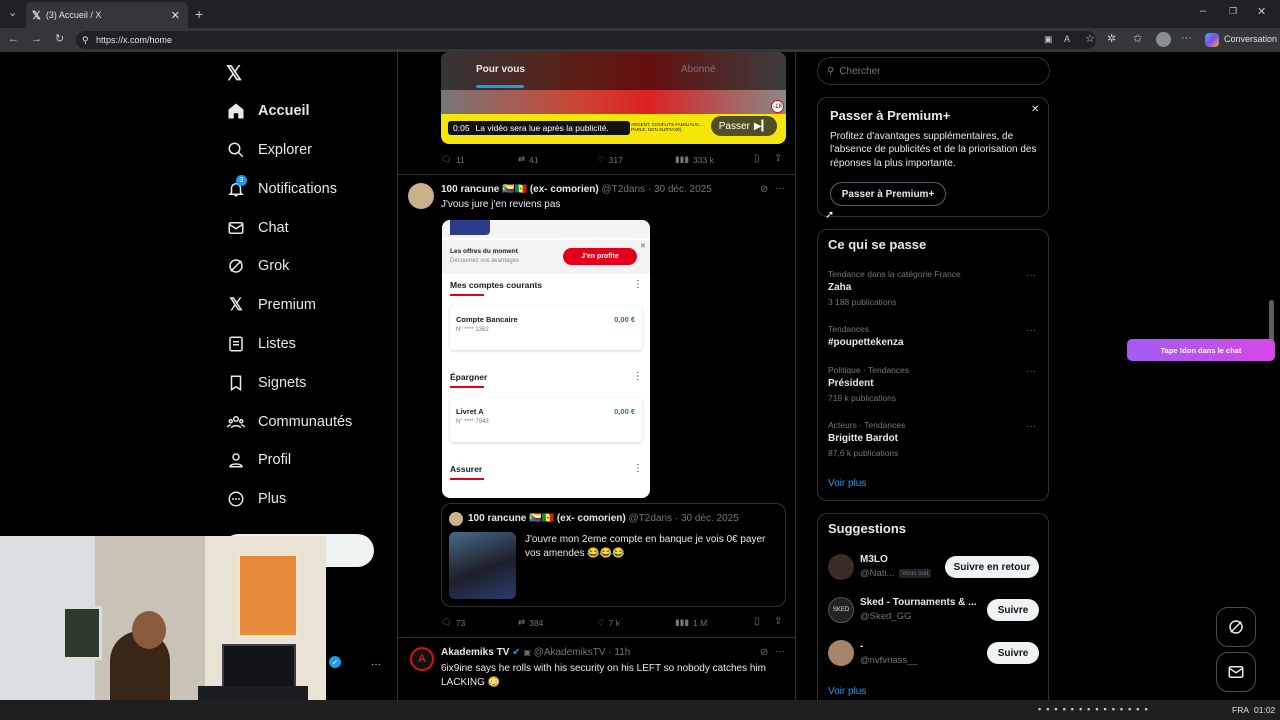 The width and height of the screenshot is (1280, 720). What do you see at coordinates (546, 328) in the screenshot?
I see `account-card: Compte Bancaire N° **** 1362 0,00 €` at bounding box center [546, 328].